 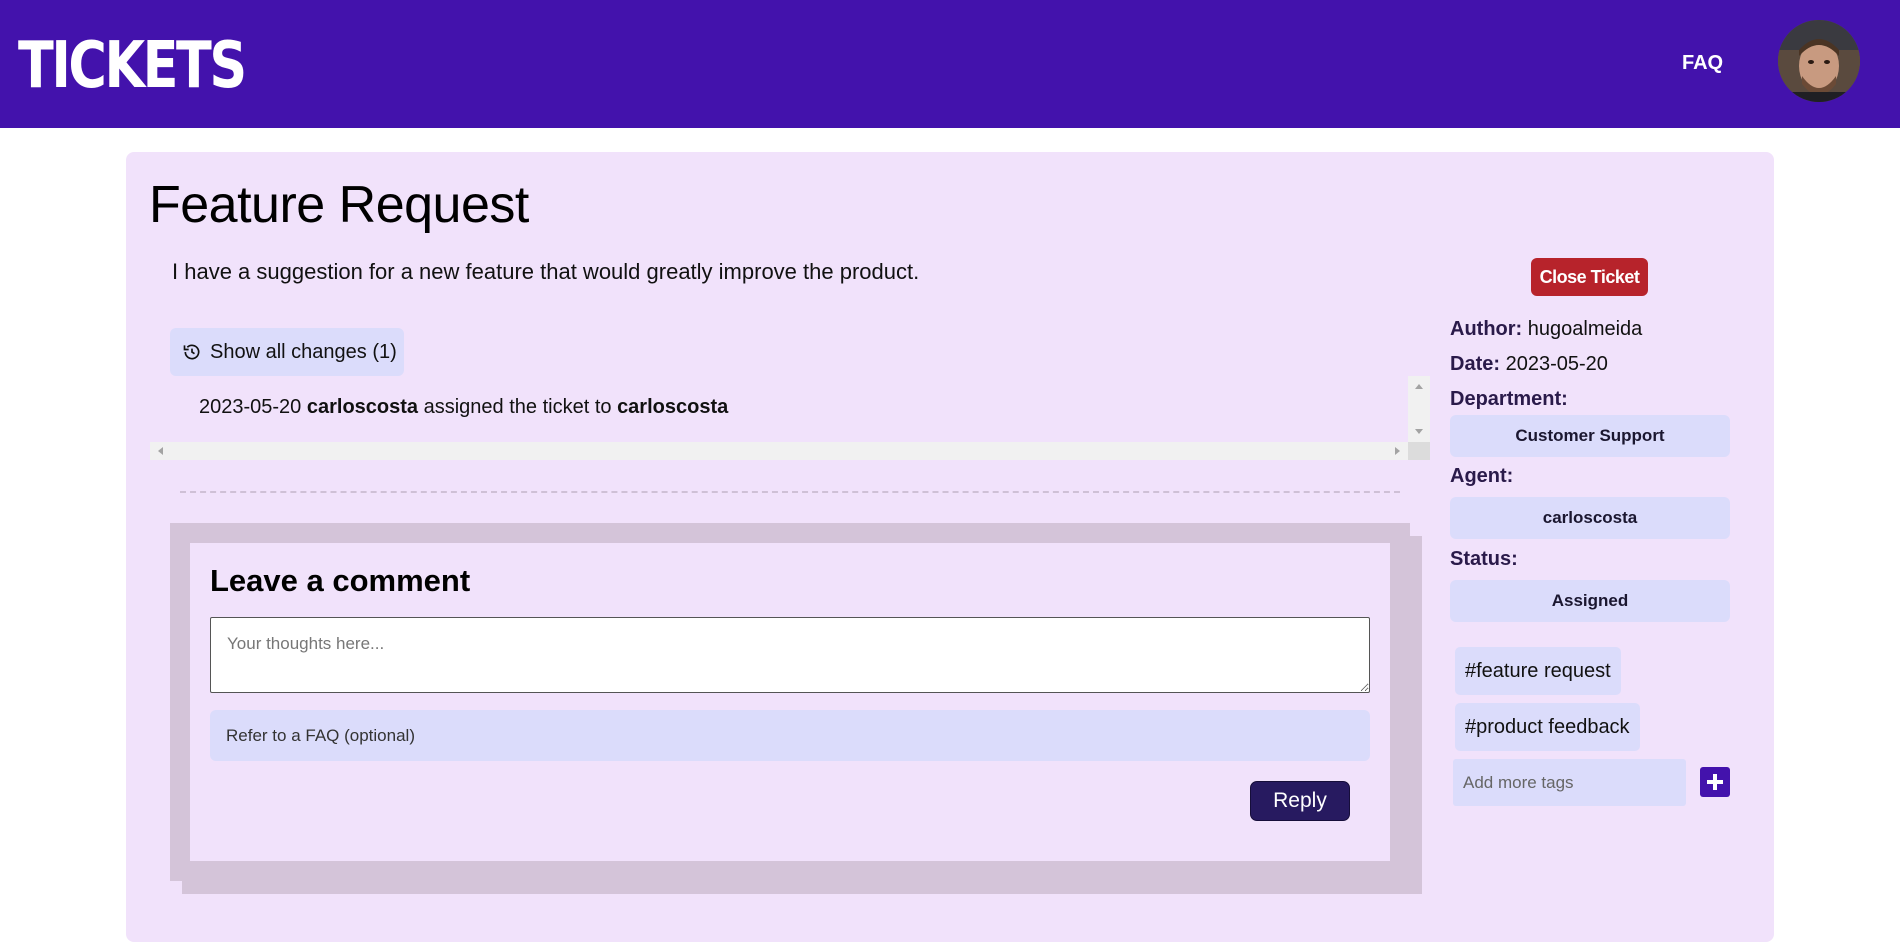 What do you see at coordinates (1419, 431) in the screenshot?
I see `scroll-down-icon` at bounding box center [1419, 431].